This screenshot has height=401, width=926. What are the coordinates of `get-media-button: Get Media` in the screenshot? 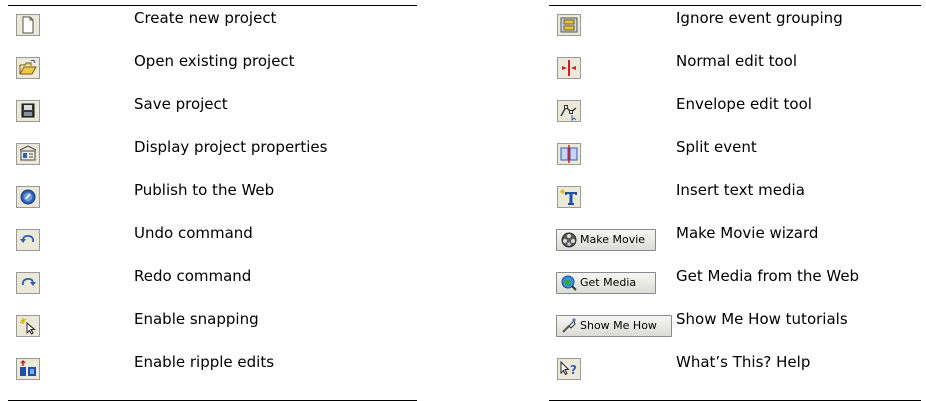 It's located at (606, 283).